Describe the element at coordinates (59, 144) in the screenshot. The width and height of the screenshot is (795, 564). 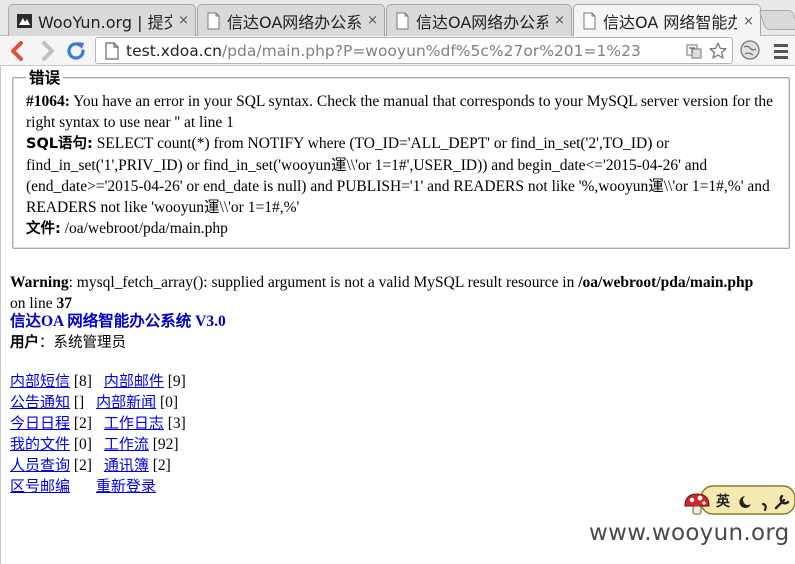
I see `sql-label: SQL语句:` at that location.